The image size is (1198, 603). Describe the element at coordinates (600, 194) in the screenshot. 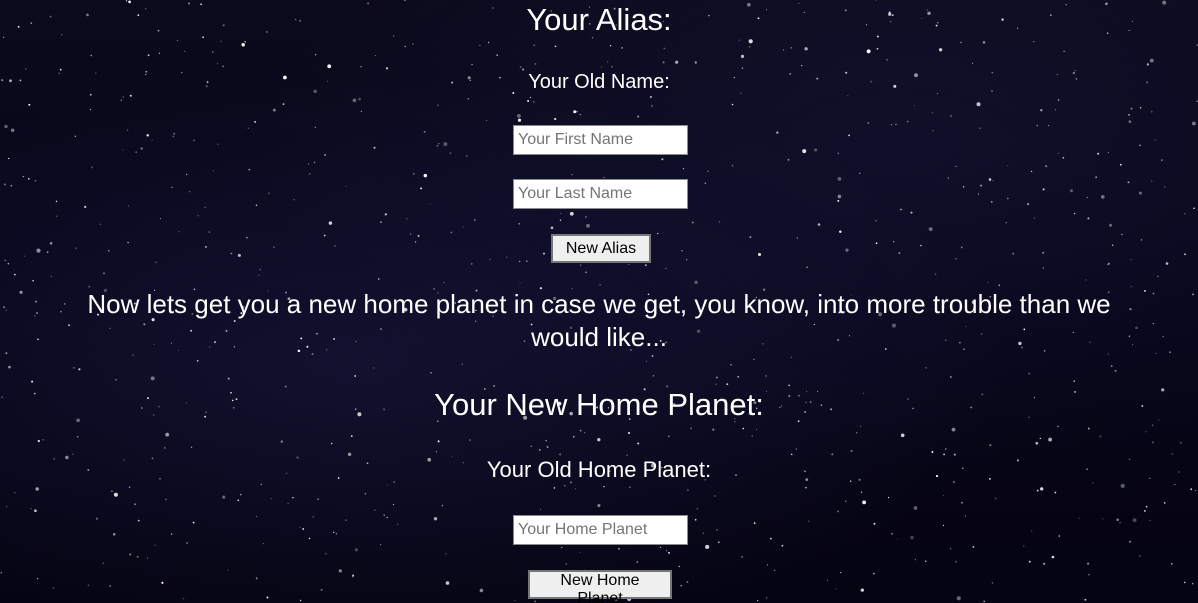

I see `last-name-input` at that location.